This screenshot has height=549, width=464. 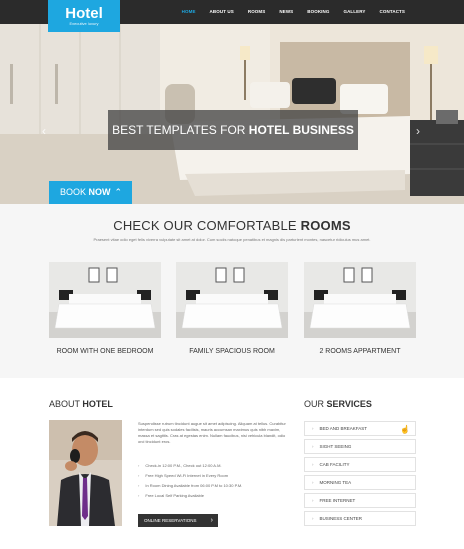 I want to click on service-label: FREE INTERNET, so click(x=337, y=500).